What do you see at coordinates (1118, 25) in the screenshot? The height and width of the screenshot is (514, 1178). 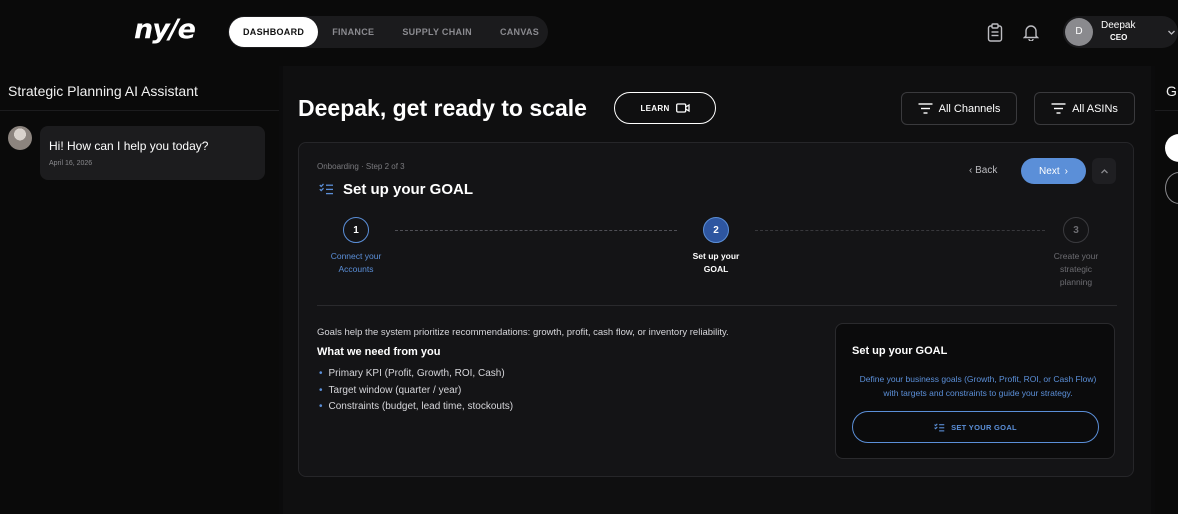 I see `user-name: Deepak` at bounding box center [1118, 25].